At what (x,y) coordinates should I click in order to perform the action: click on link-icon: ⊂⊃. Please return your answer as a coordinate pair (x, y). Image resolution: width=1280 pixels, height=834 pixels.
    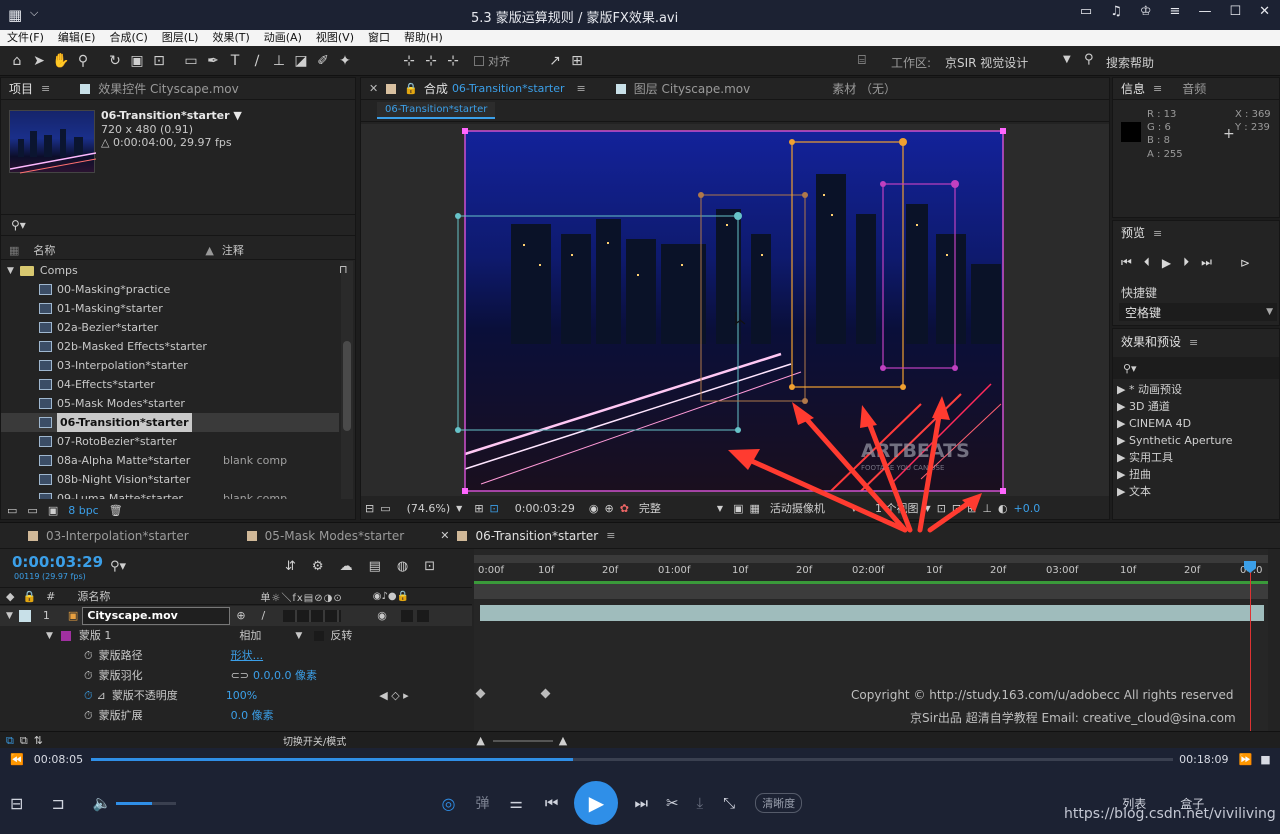
    Looking at the image, I should click on (240, 676).